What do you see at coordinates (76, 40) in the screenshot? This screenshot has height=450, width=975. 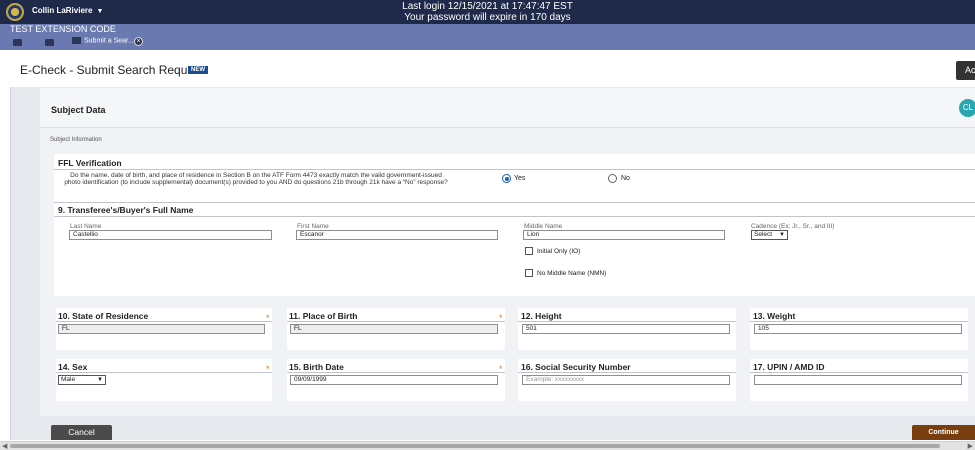 I see `document-icon` at bounding box center [76, 40].